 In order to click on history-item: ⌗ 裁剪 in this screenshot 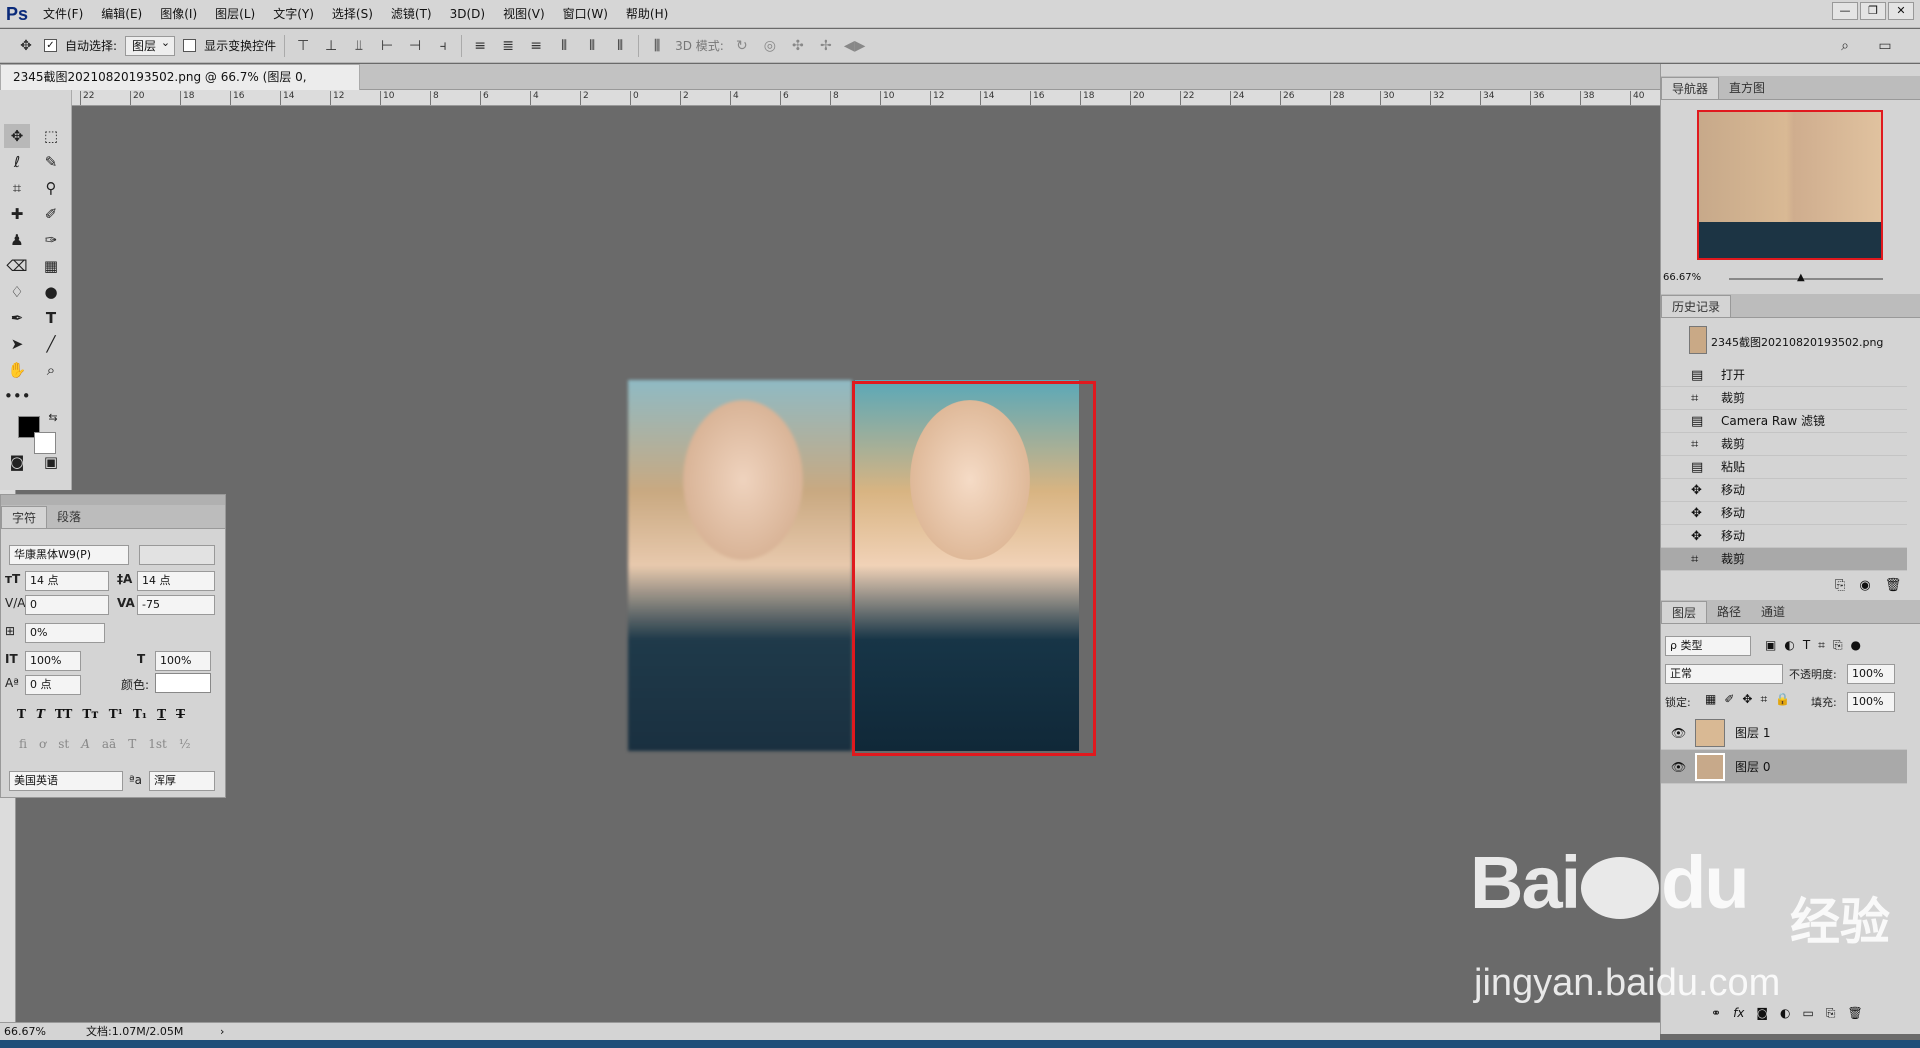, I will do `click(1784, 398)`.